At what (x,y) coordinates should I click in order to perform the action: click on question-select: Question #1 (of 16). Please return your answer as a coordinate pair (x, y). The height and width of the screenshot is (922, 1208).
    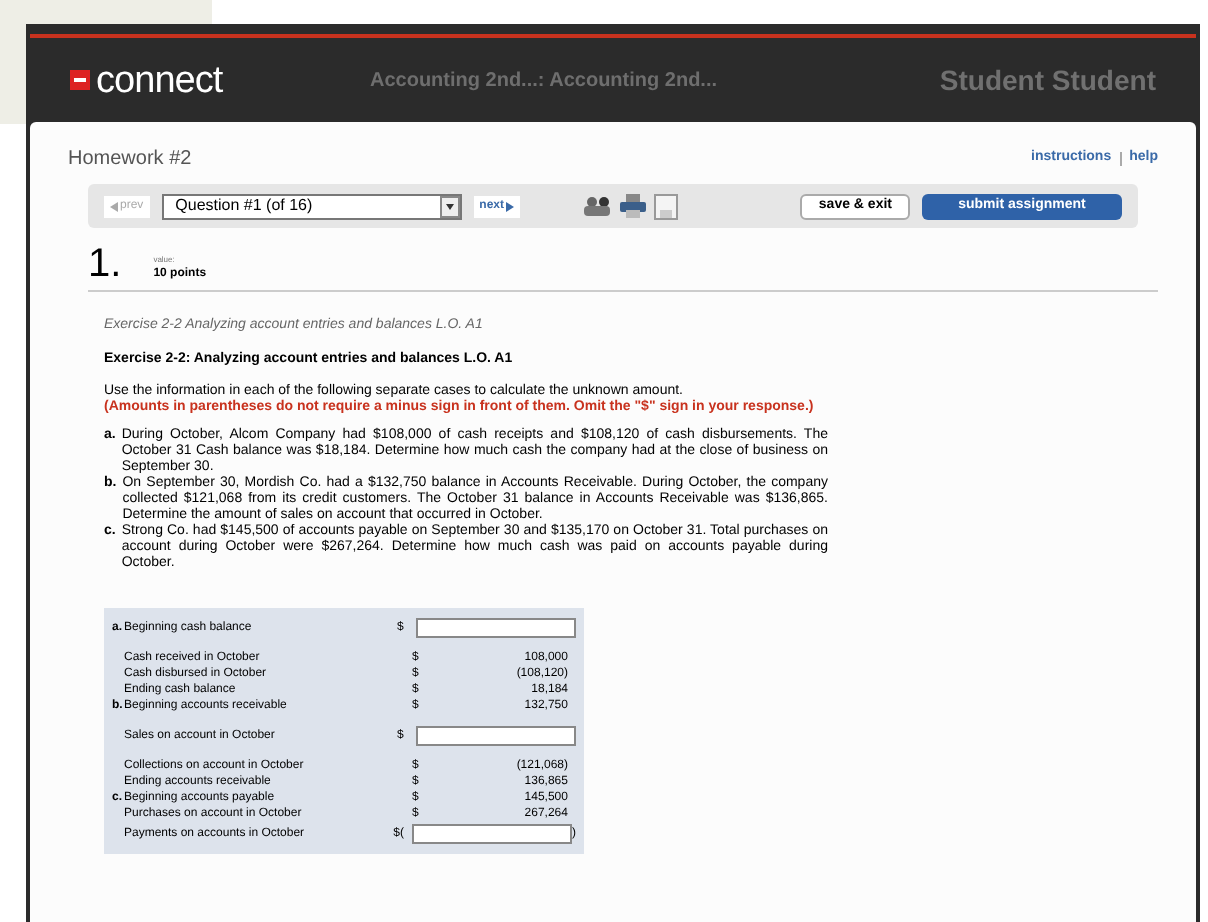
    Looking at the image, I should click on (311, 206).